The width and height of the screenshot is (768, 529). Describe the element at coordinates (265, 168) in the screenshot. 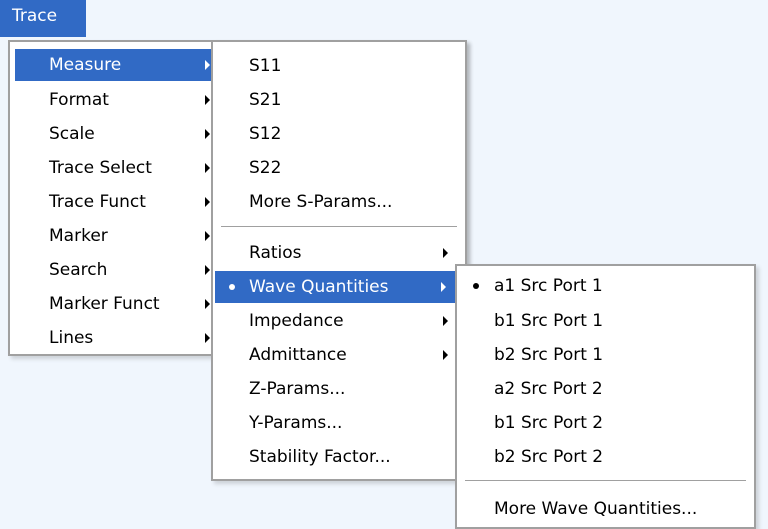

I see `measure-item-label: S22` at that location.